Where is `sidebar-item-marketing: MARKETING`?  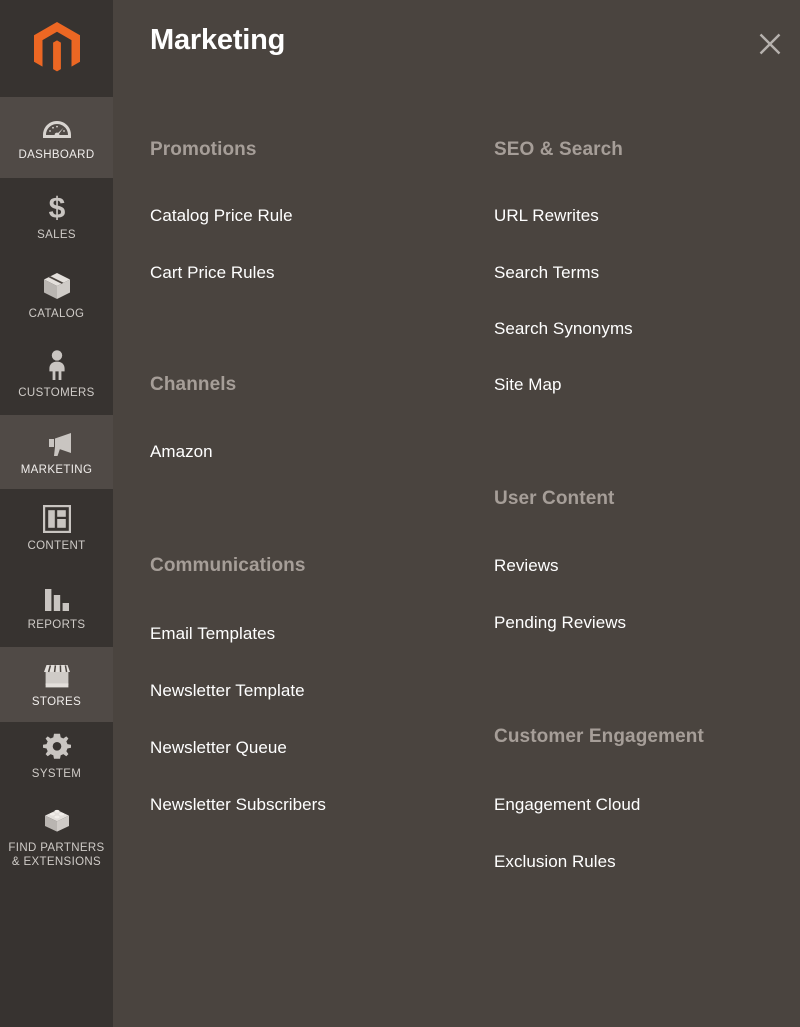 sidebar-item-marketing: MARKETING is located at coordinates (56, 452).